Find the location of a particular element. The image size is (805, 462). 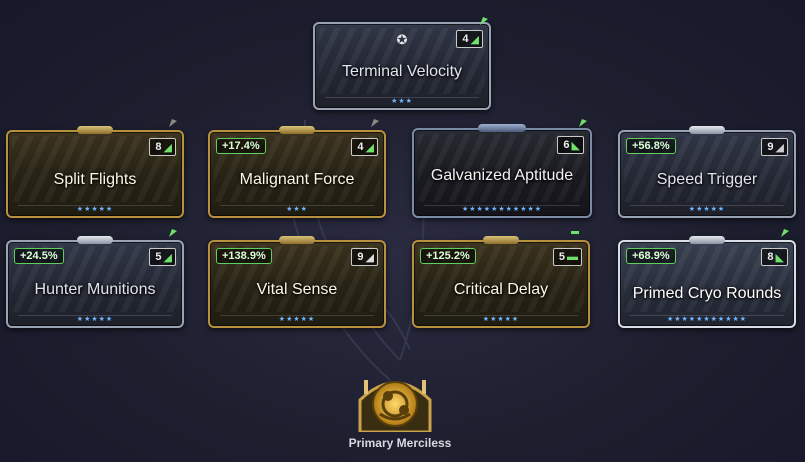

mod-name: Split Flights is located at coordinates (95, 179).